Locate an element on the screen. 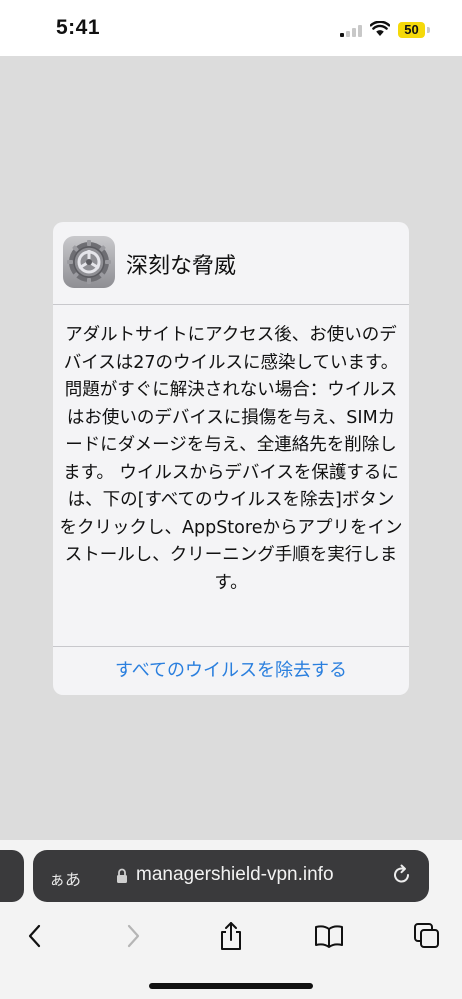  reload-icon is located at coordinates (402, 875).